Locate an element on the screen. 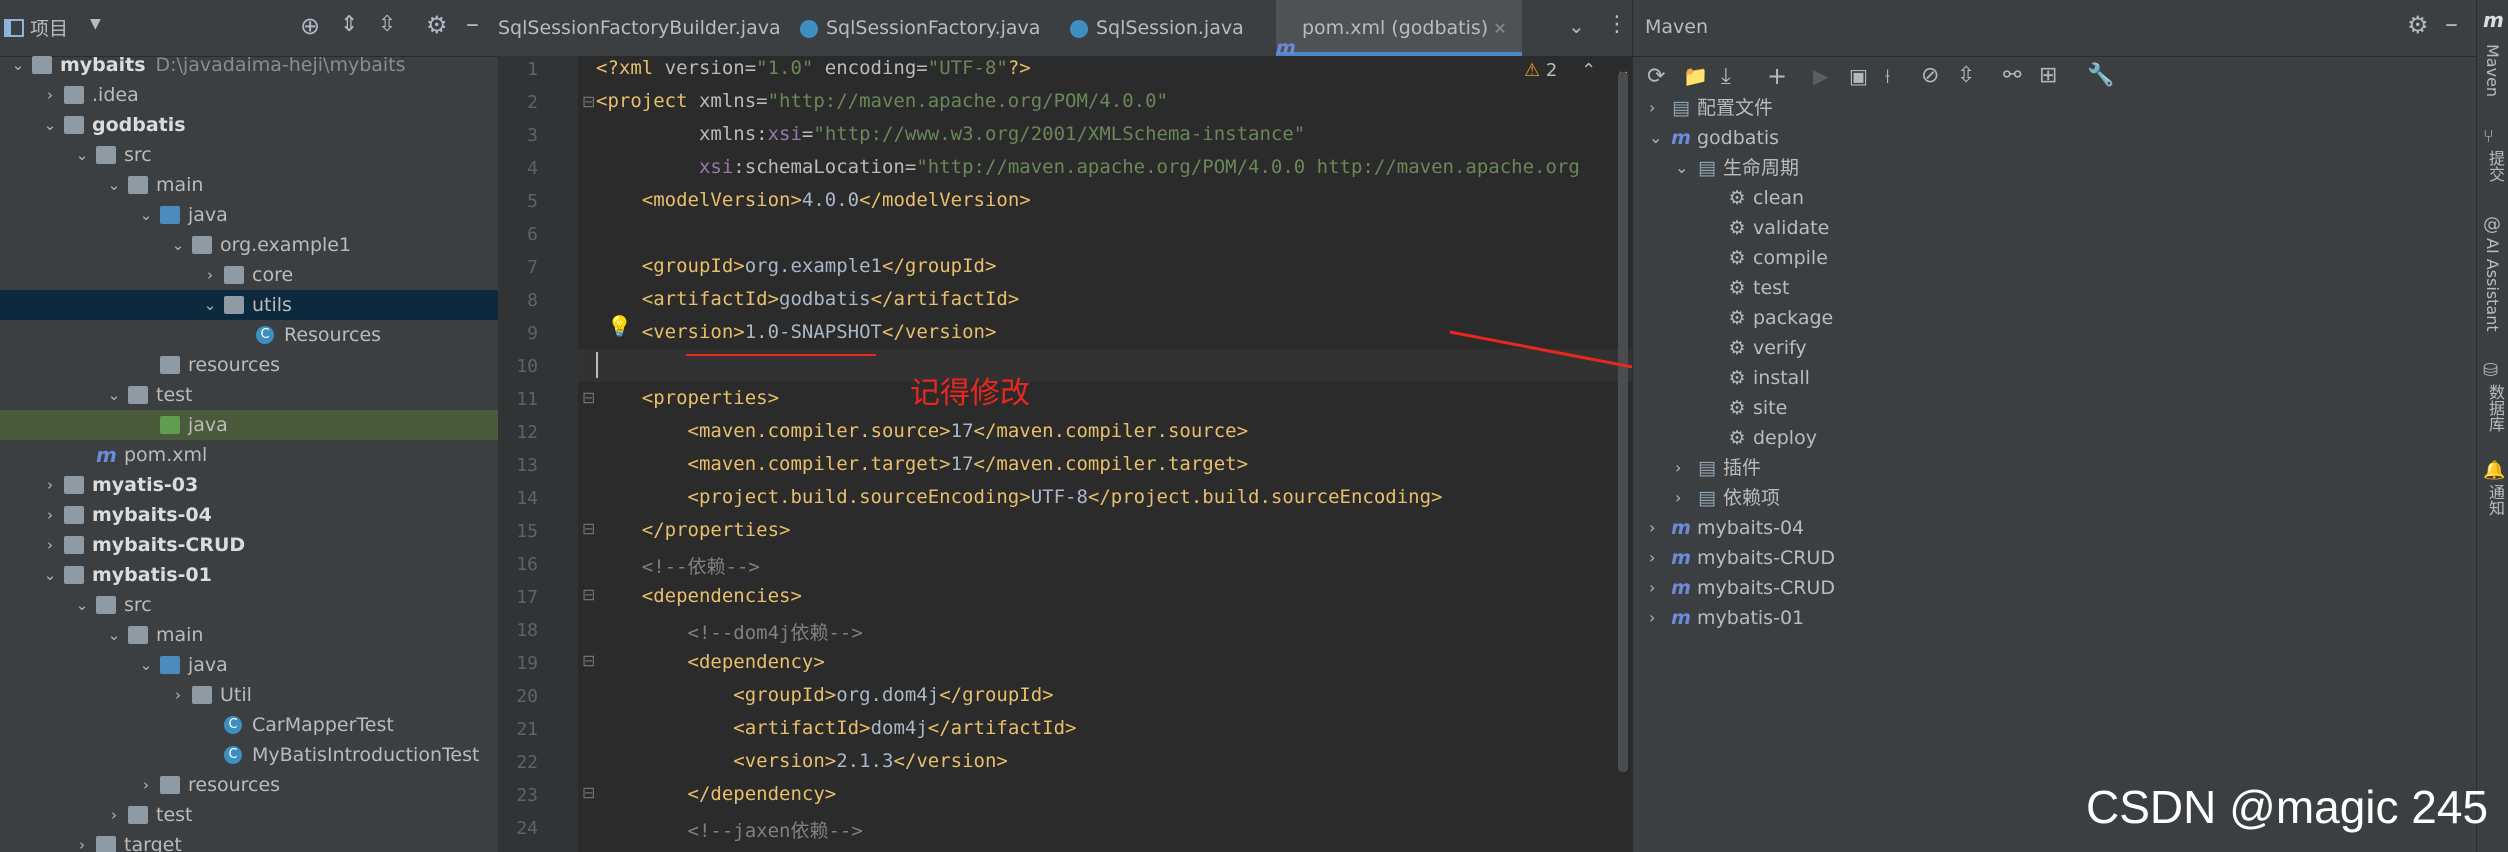  maven-item-9: ⚙ install is located at coordinates (2055, 378).